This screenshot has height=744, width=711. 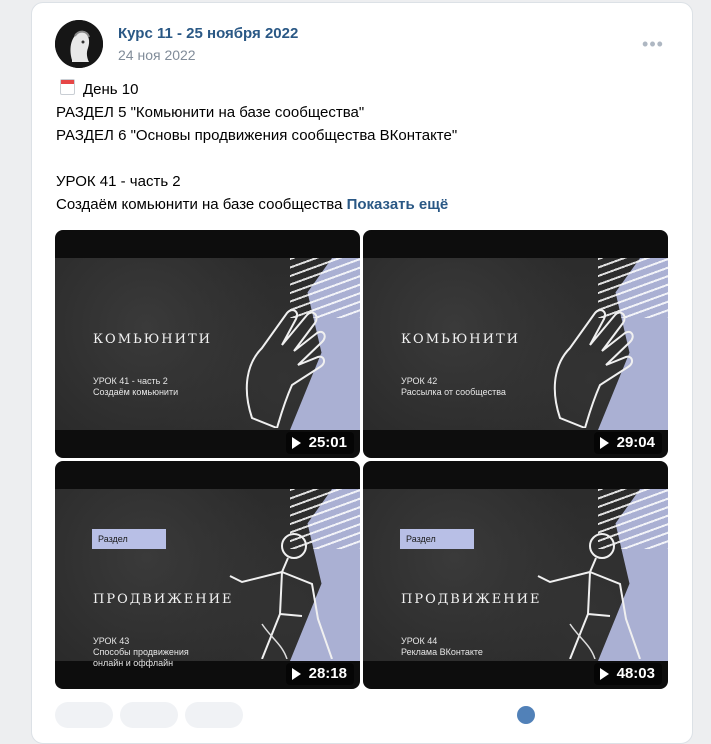 What do you see at coordinates (366, 158) in the screenshot?
I see `post-line` at bounding box center [366, 158].